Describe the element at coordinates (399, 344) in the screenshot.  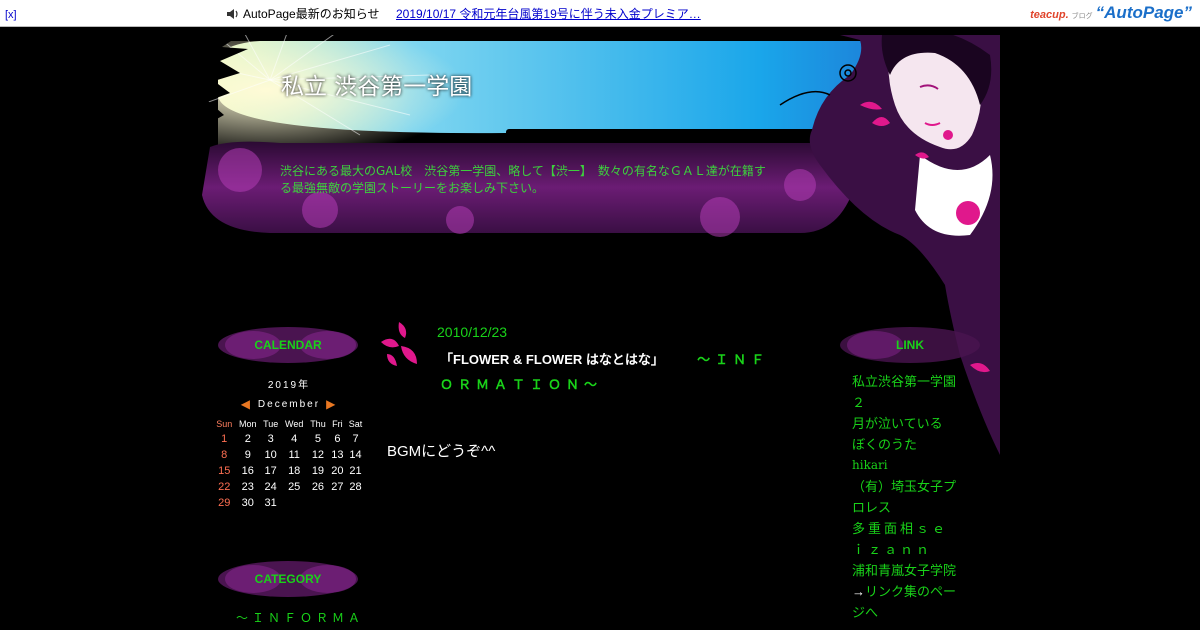
I see `flower-ornament-icon` at that location.